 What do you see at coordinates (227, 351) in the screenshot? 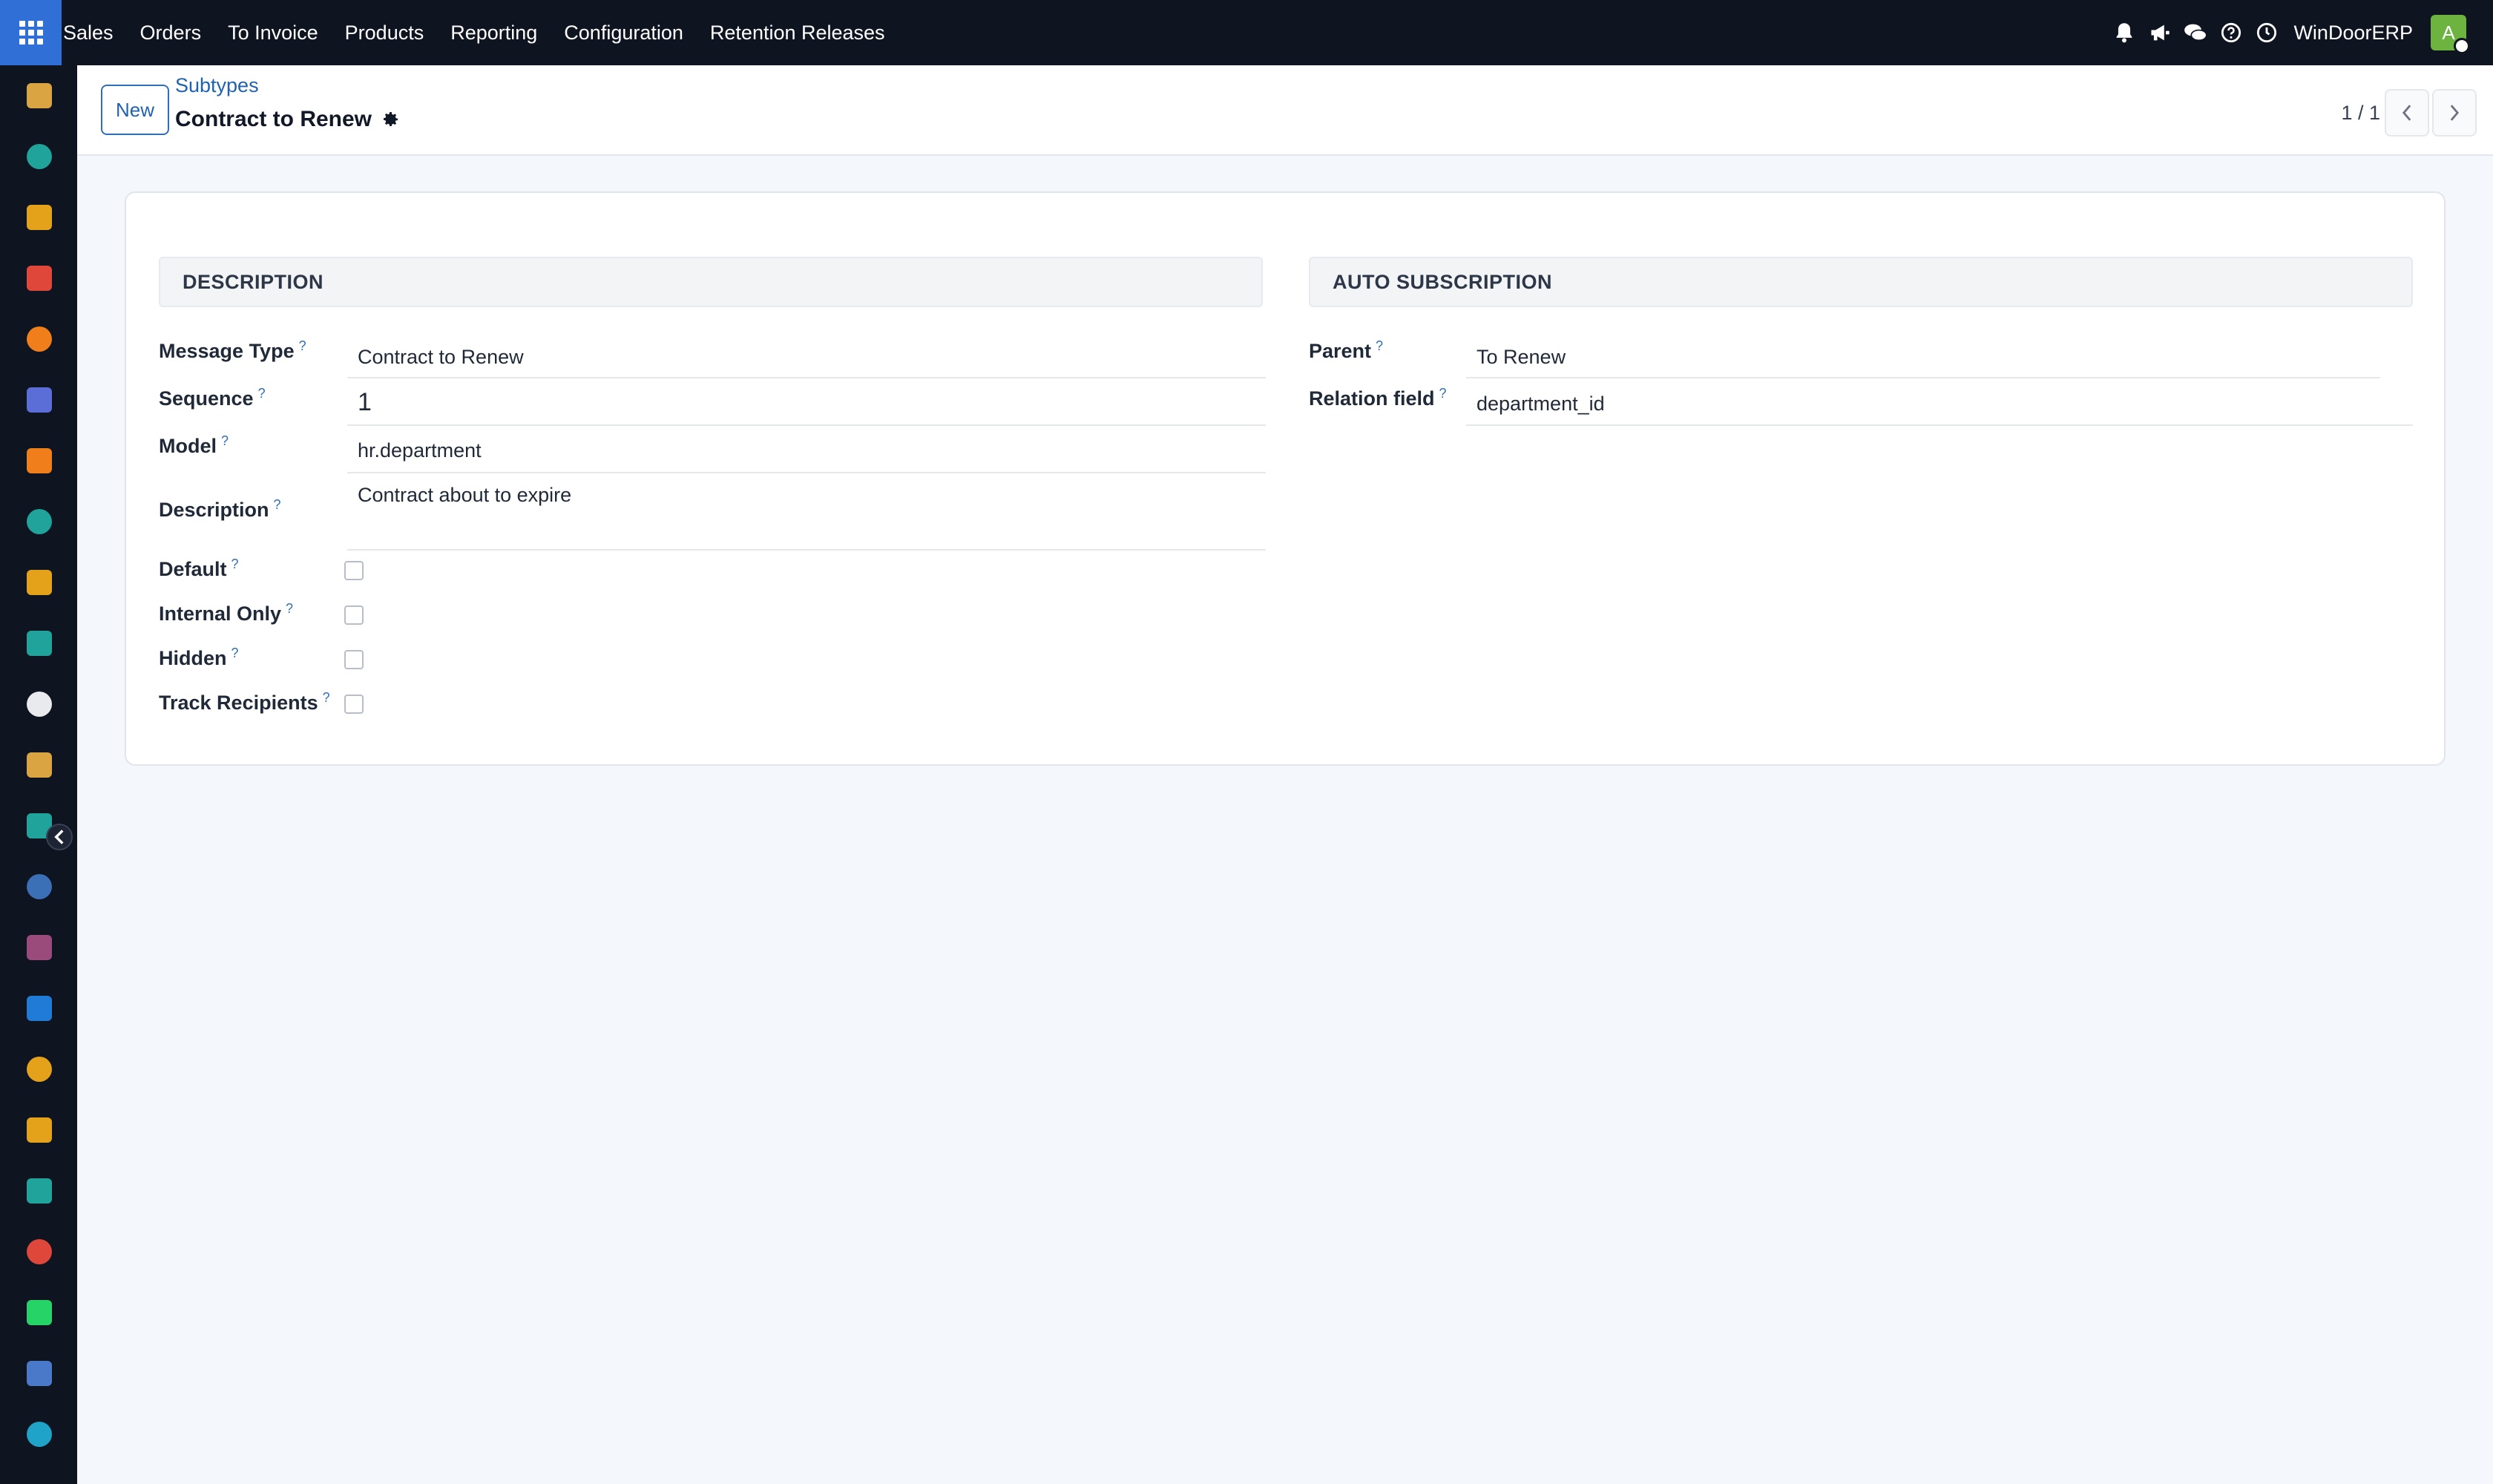
I see `message-type-label-text: Message Type` at bounding box center [227, 351].